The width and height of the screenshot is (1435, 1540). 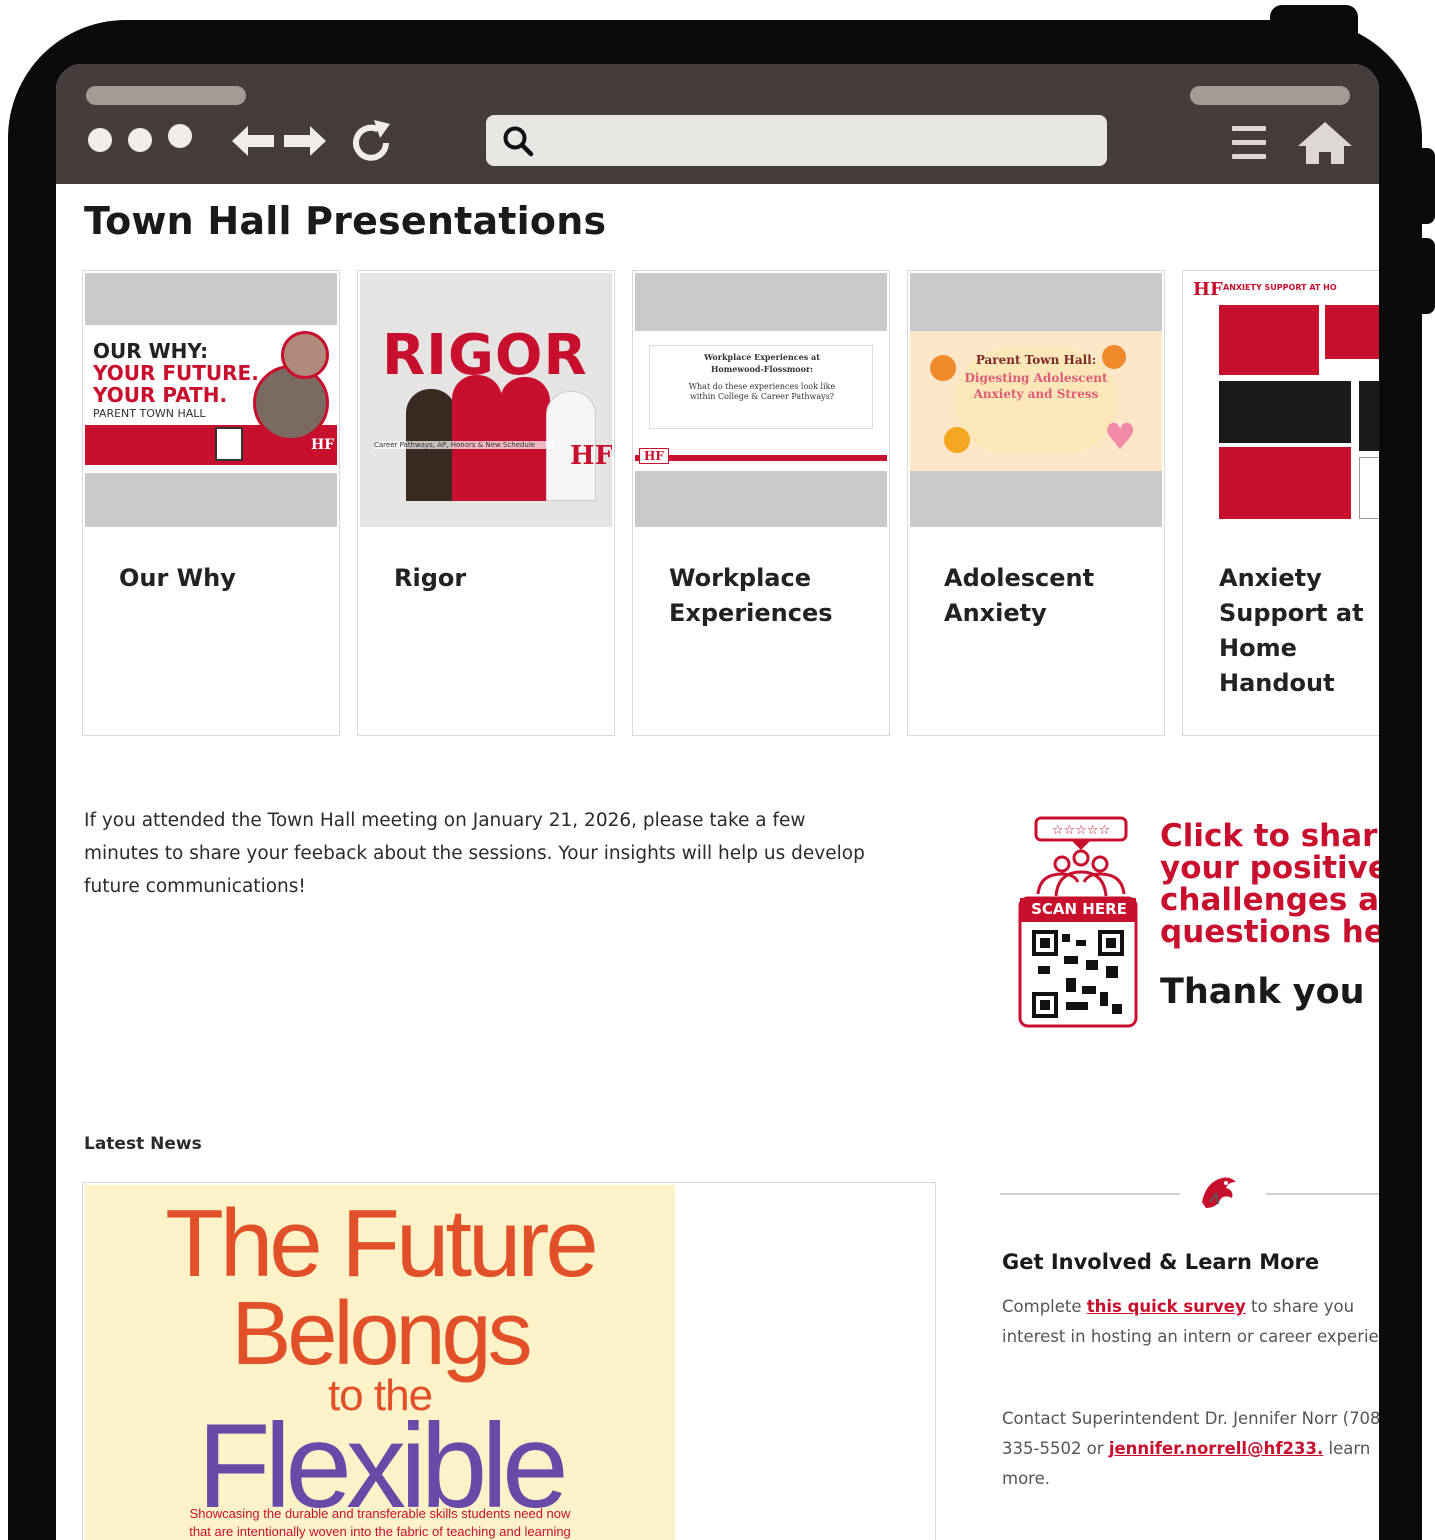 What do you see at coordinates (160, 395) in the screenshot?
I see `thumb-text: YOUR PATH.` at bounding box center [160, 395].